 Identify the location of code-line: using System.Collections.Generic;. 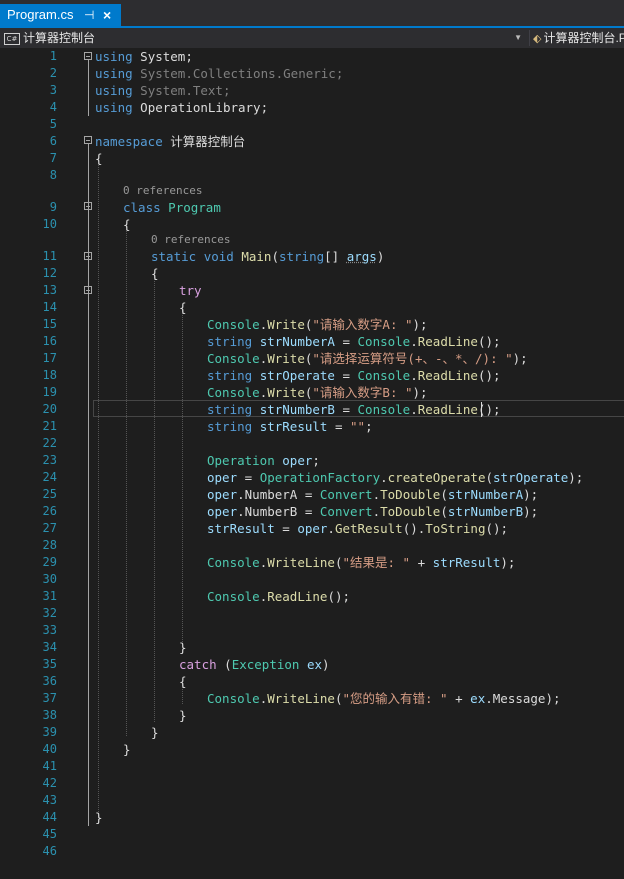
(219, 73).